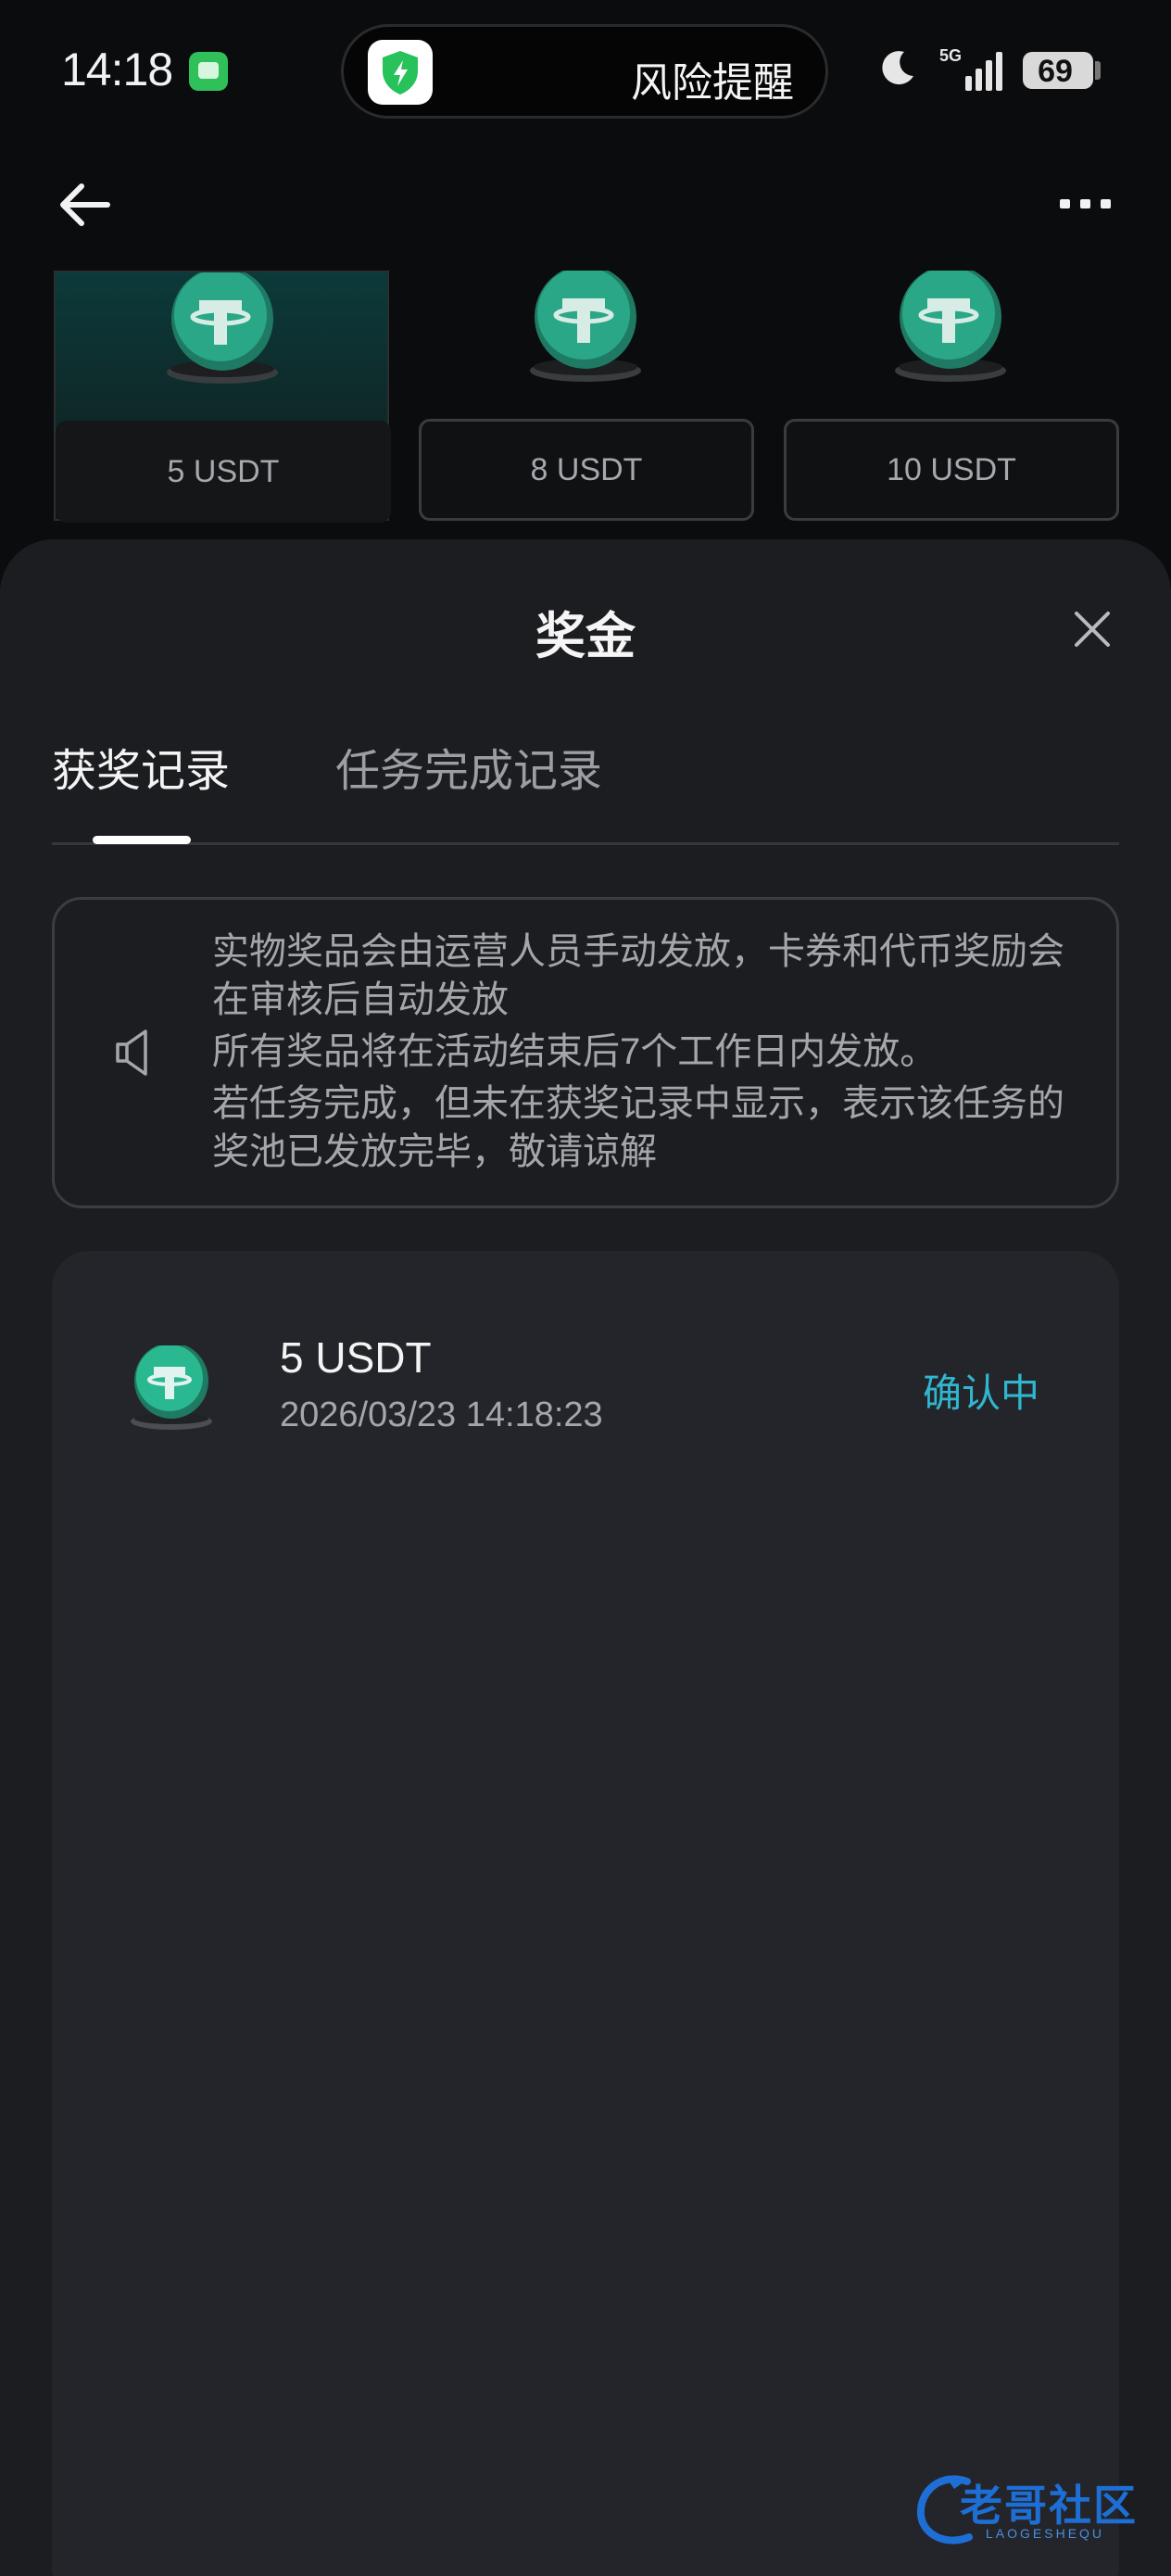 The image size is (1171, 2576). What do you see at coordinates (85, 205) in the screenshot?
I see `back-arrow-icon` at bounding box center [85, 205].